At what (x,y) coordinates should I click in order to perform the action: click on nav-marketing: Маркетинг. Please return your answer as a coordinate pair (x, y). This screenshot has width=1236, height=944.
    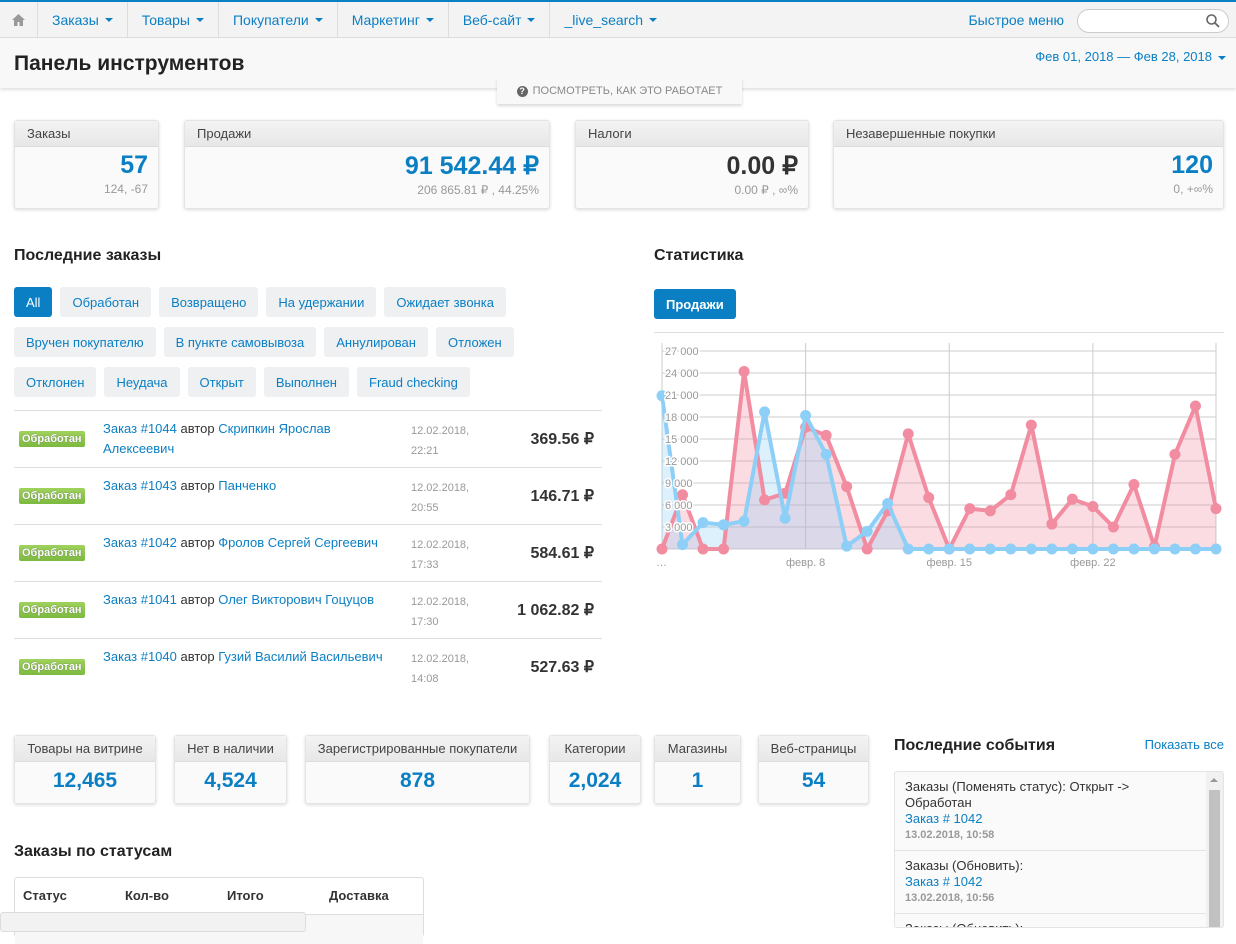
    Looking at the image, I should click on (393, 19).